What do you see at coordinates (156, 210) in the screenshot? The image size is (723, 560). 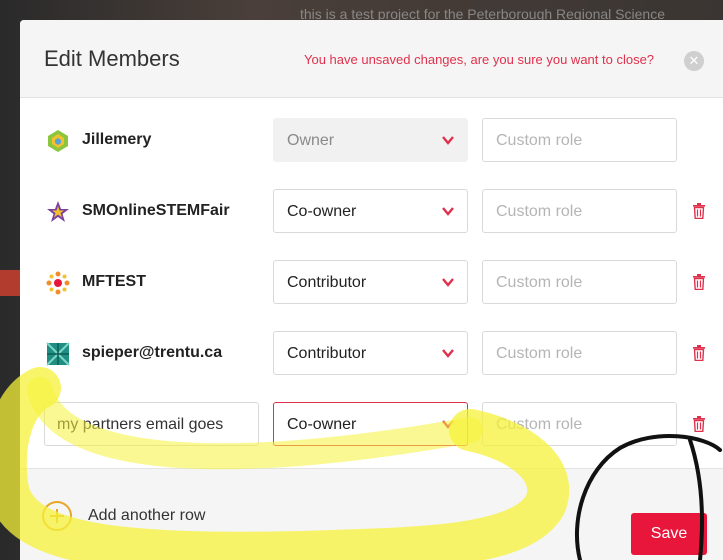 I see `member-name: SMOnlineSTEMFair` at bounding box center [156, 210].